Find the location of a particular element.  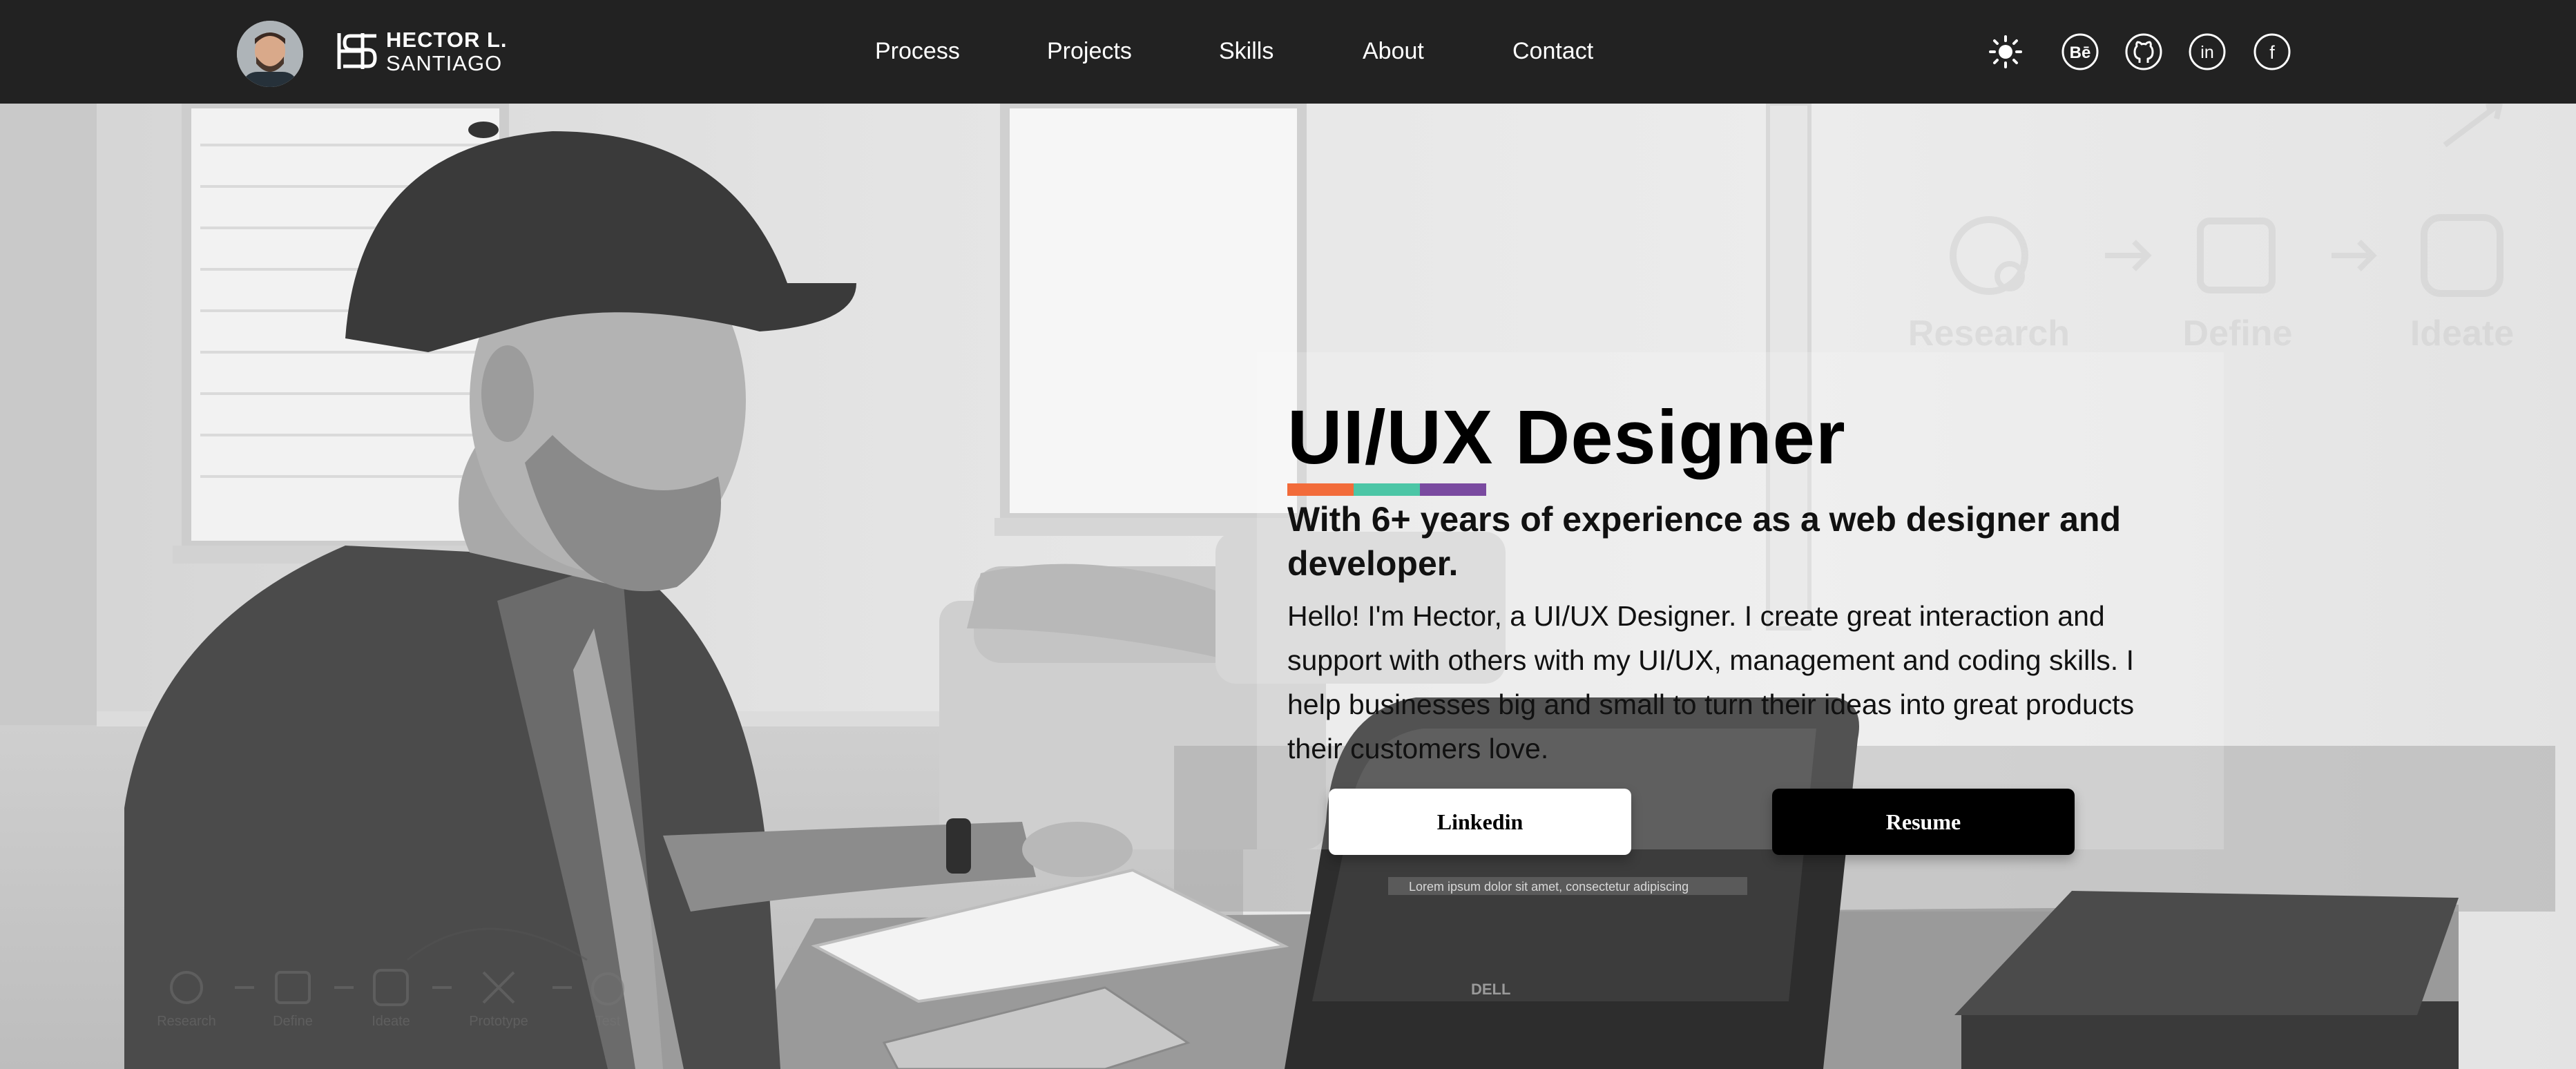

title-accent-underline is located at coordinates (1386, 490).